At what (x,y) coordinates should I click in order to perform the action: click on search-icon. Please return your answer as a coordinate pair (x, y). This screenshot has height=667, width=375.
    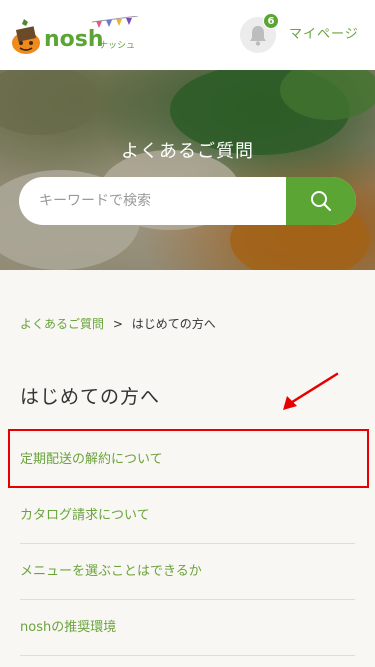
    Looking at the image, I should click on (321, 201).